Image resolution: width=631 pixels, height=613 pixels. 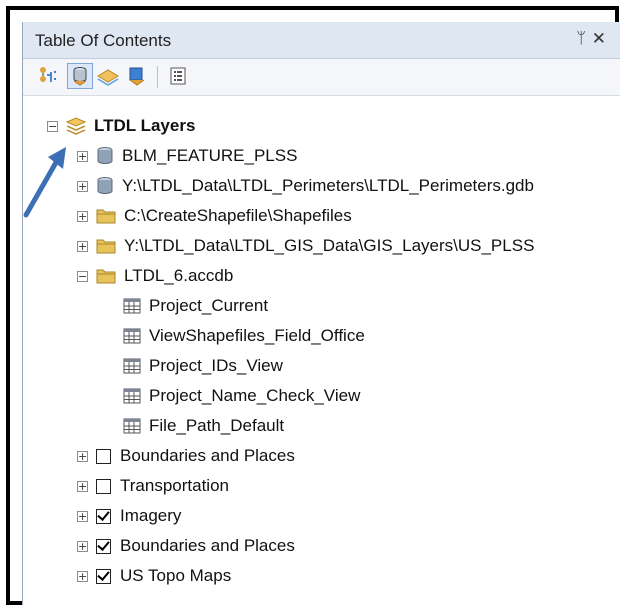 What do you see at coordinates (210, 155) in the screenshot?
I see `tree-label: BLM_FEATURE_PLSS` at bounding box center [210, 155].